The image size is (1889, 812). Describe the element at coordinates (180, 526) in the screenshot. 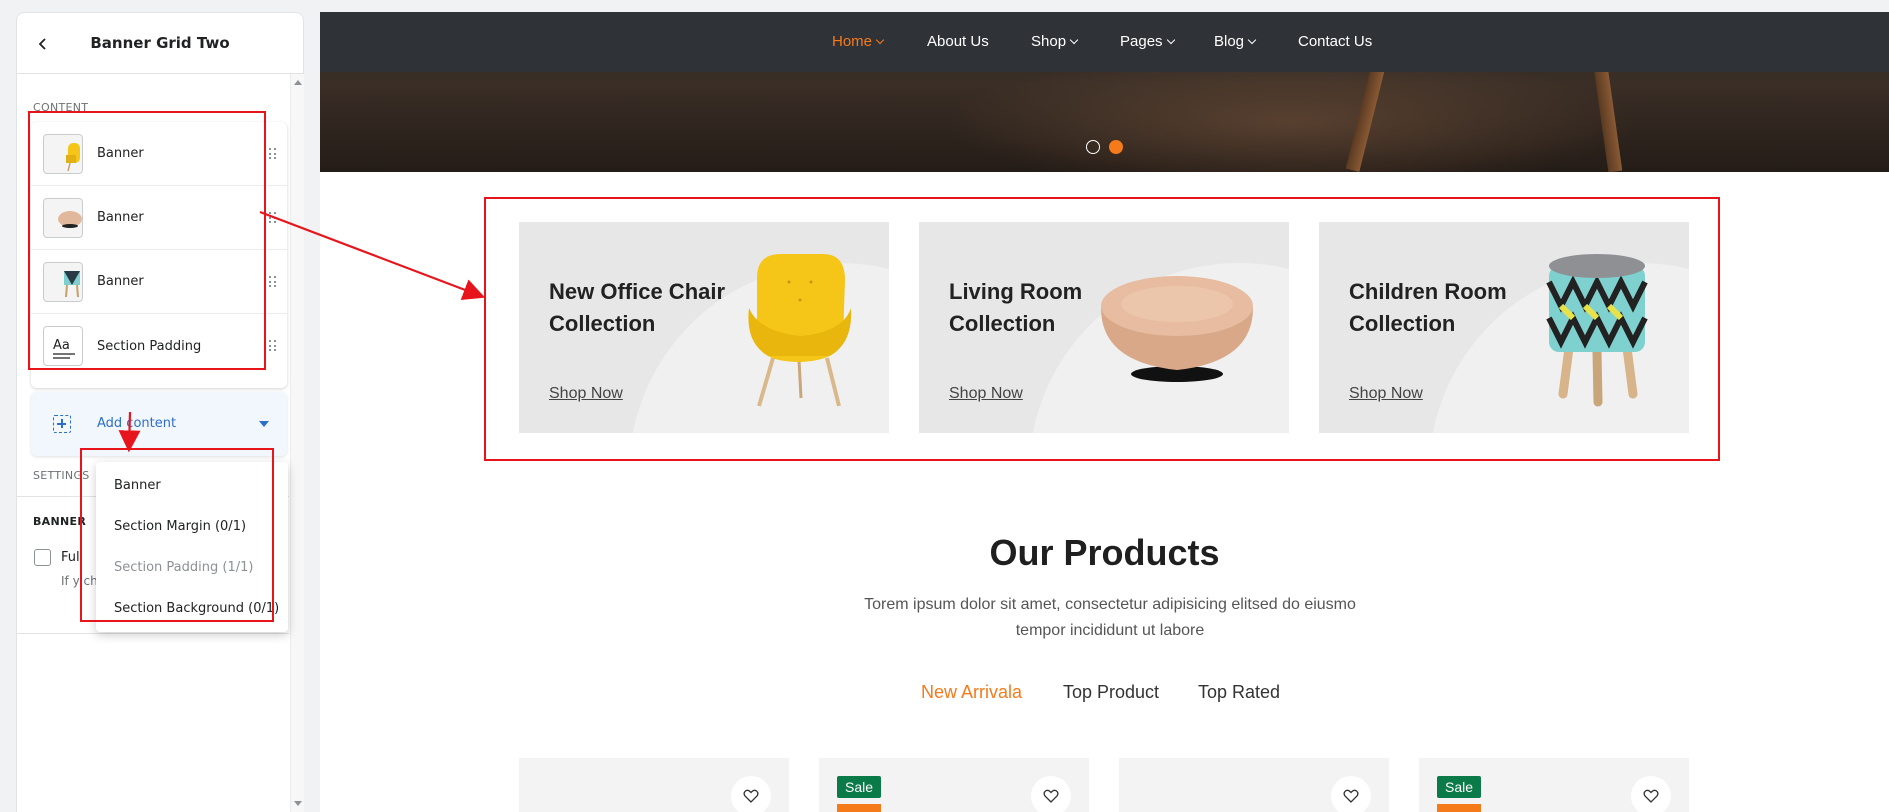

I see `dropdown-item-section-margin: Section Margin (0/1)` at that location.